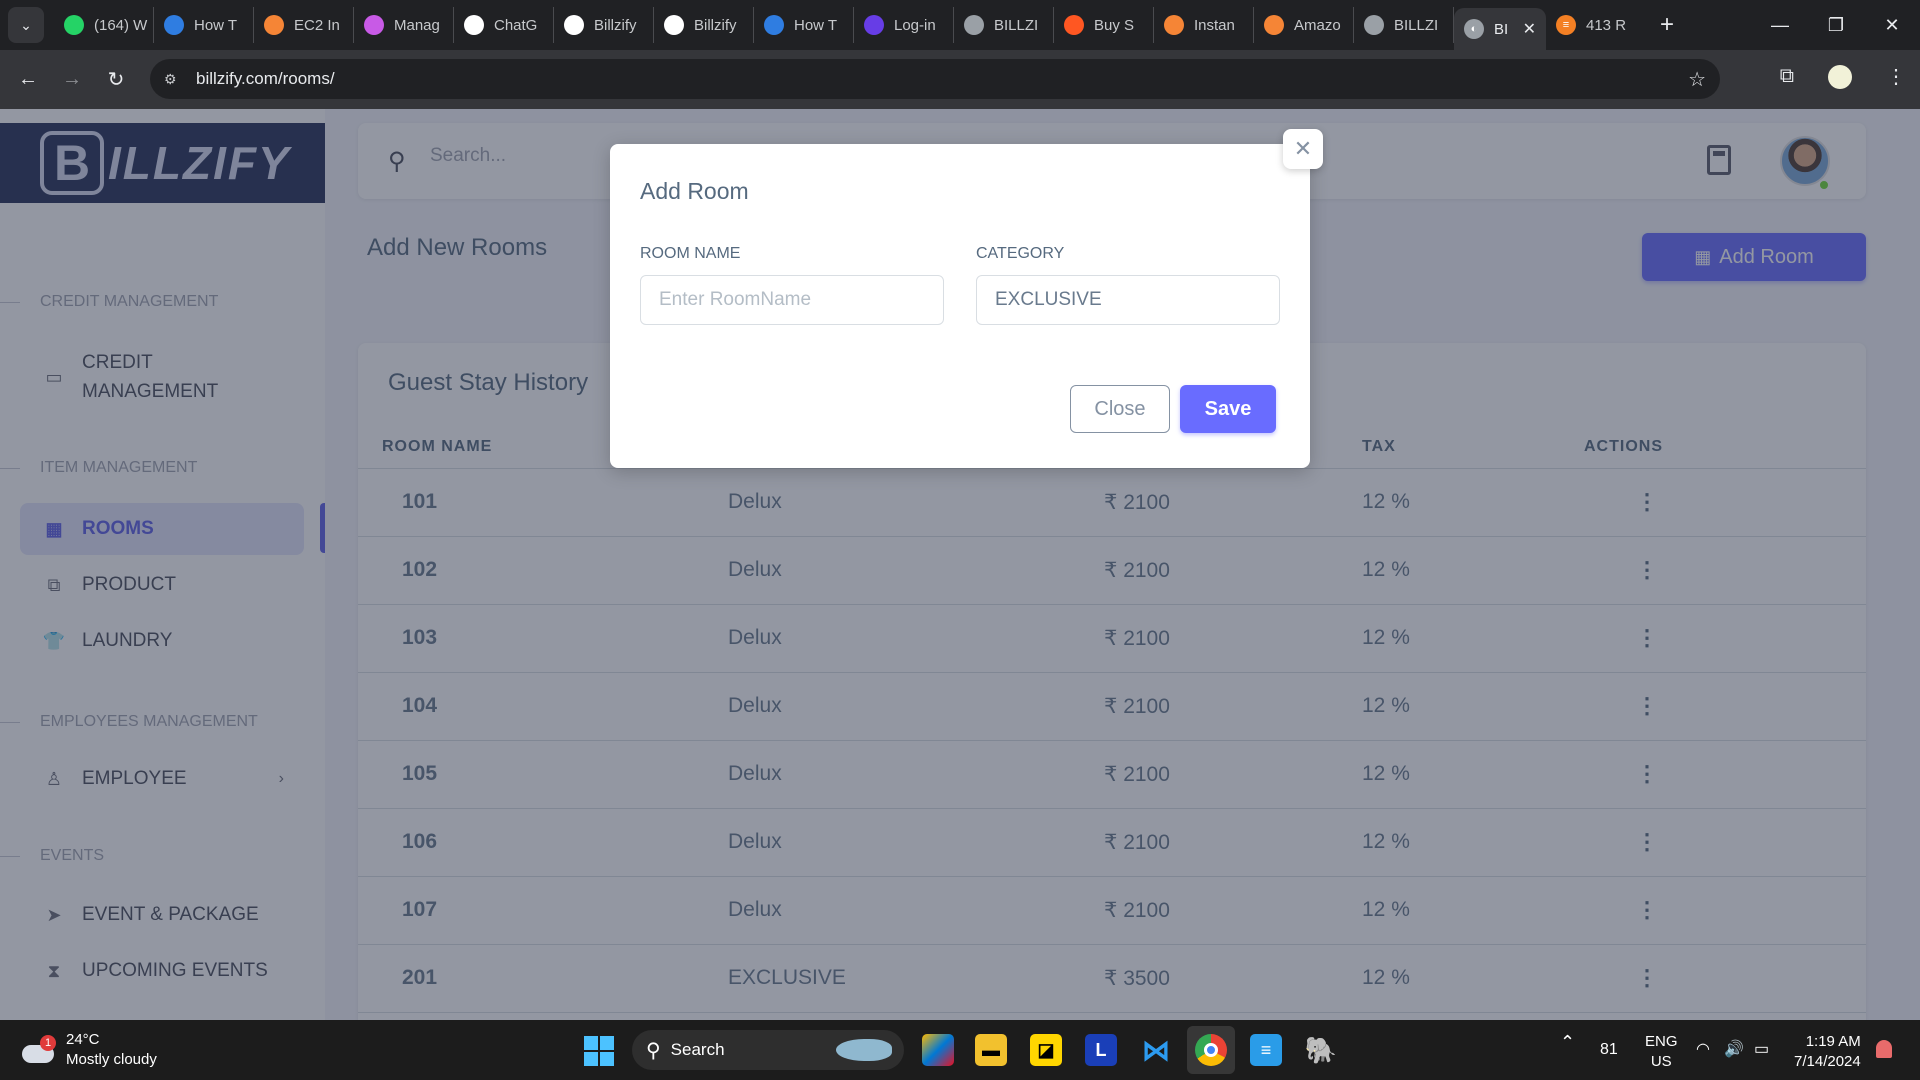  Describe the element at coordinates (974, 25) in the screenshot. I see `globe-icon` at that location.